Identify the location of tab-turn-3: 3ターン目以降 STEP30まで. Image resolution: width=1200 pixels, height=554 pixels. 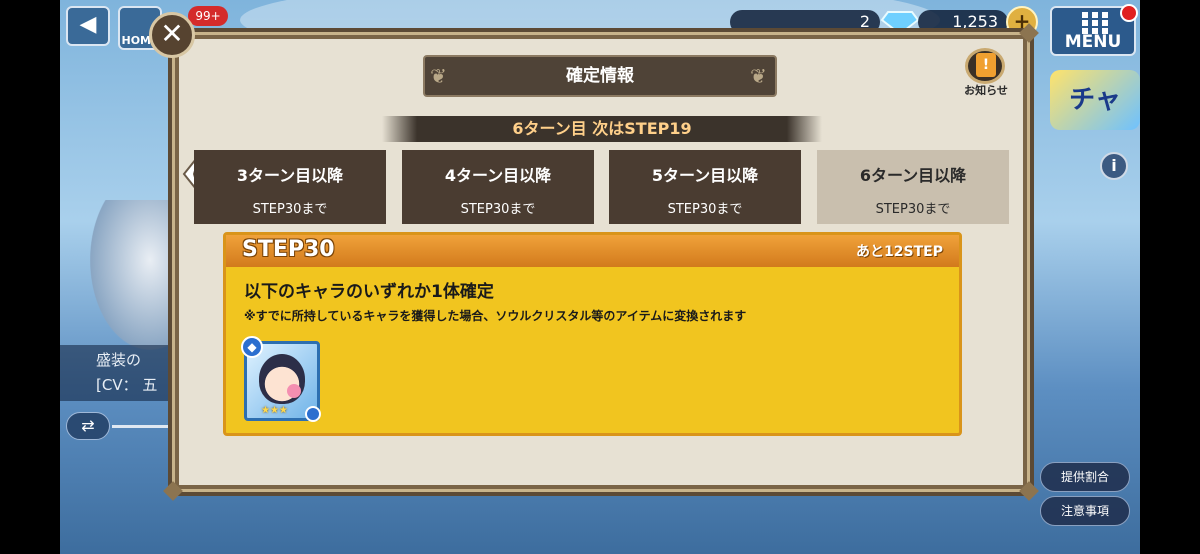
(290, 187).